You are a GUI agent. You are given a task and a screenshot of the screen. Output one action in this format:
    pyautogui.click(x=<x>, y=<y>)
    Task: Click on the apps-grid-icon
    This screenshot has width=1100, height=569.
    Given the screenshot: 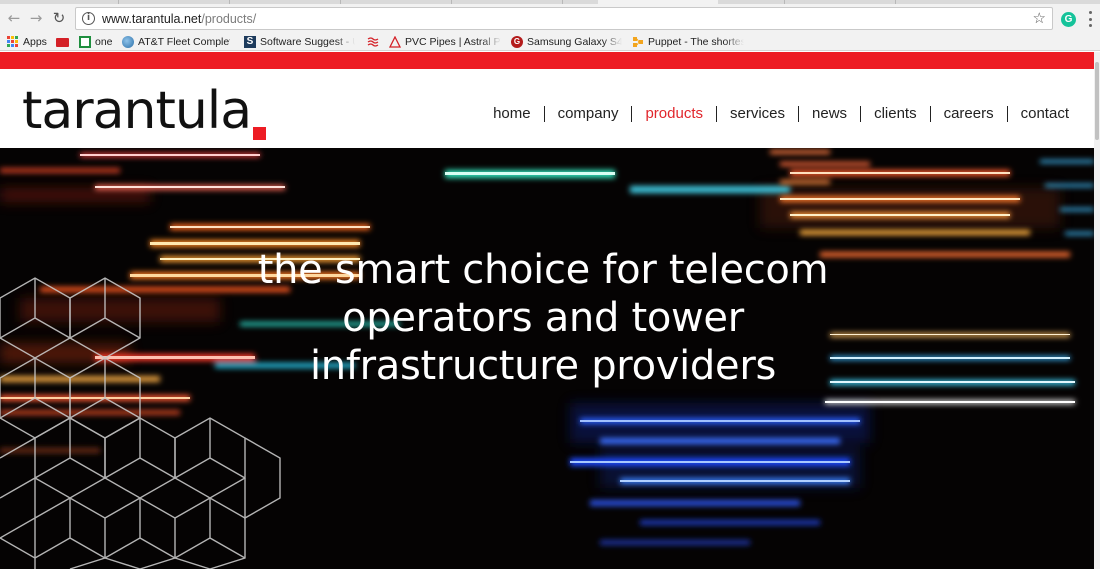 What is the action you would take?
    pyautogui.click(x=12, y=41)
    